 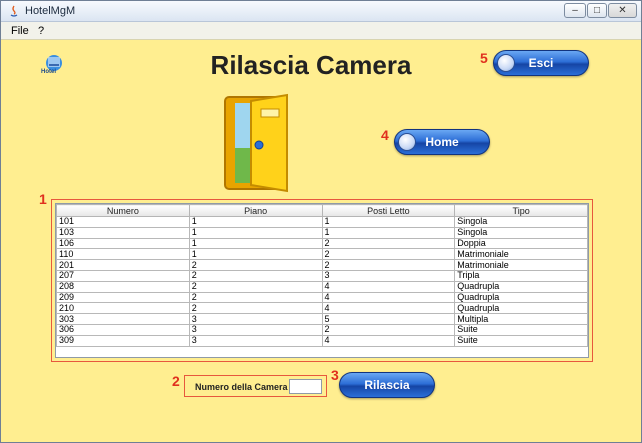 I want to click on column-header-tipo: Tipo, so click(x=521, y=210).